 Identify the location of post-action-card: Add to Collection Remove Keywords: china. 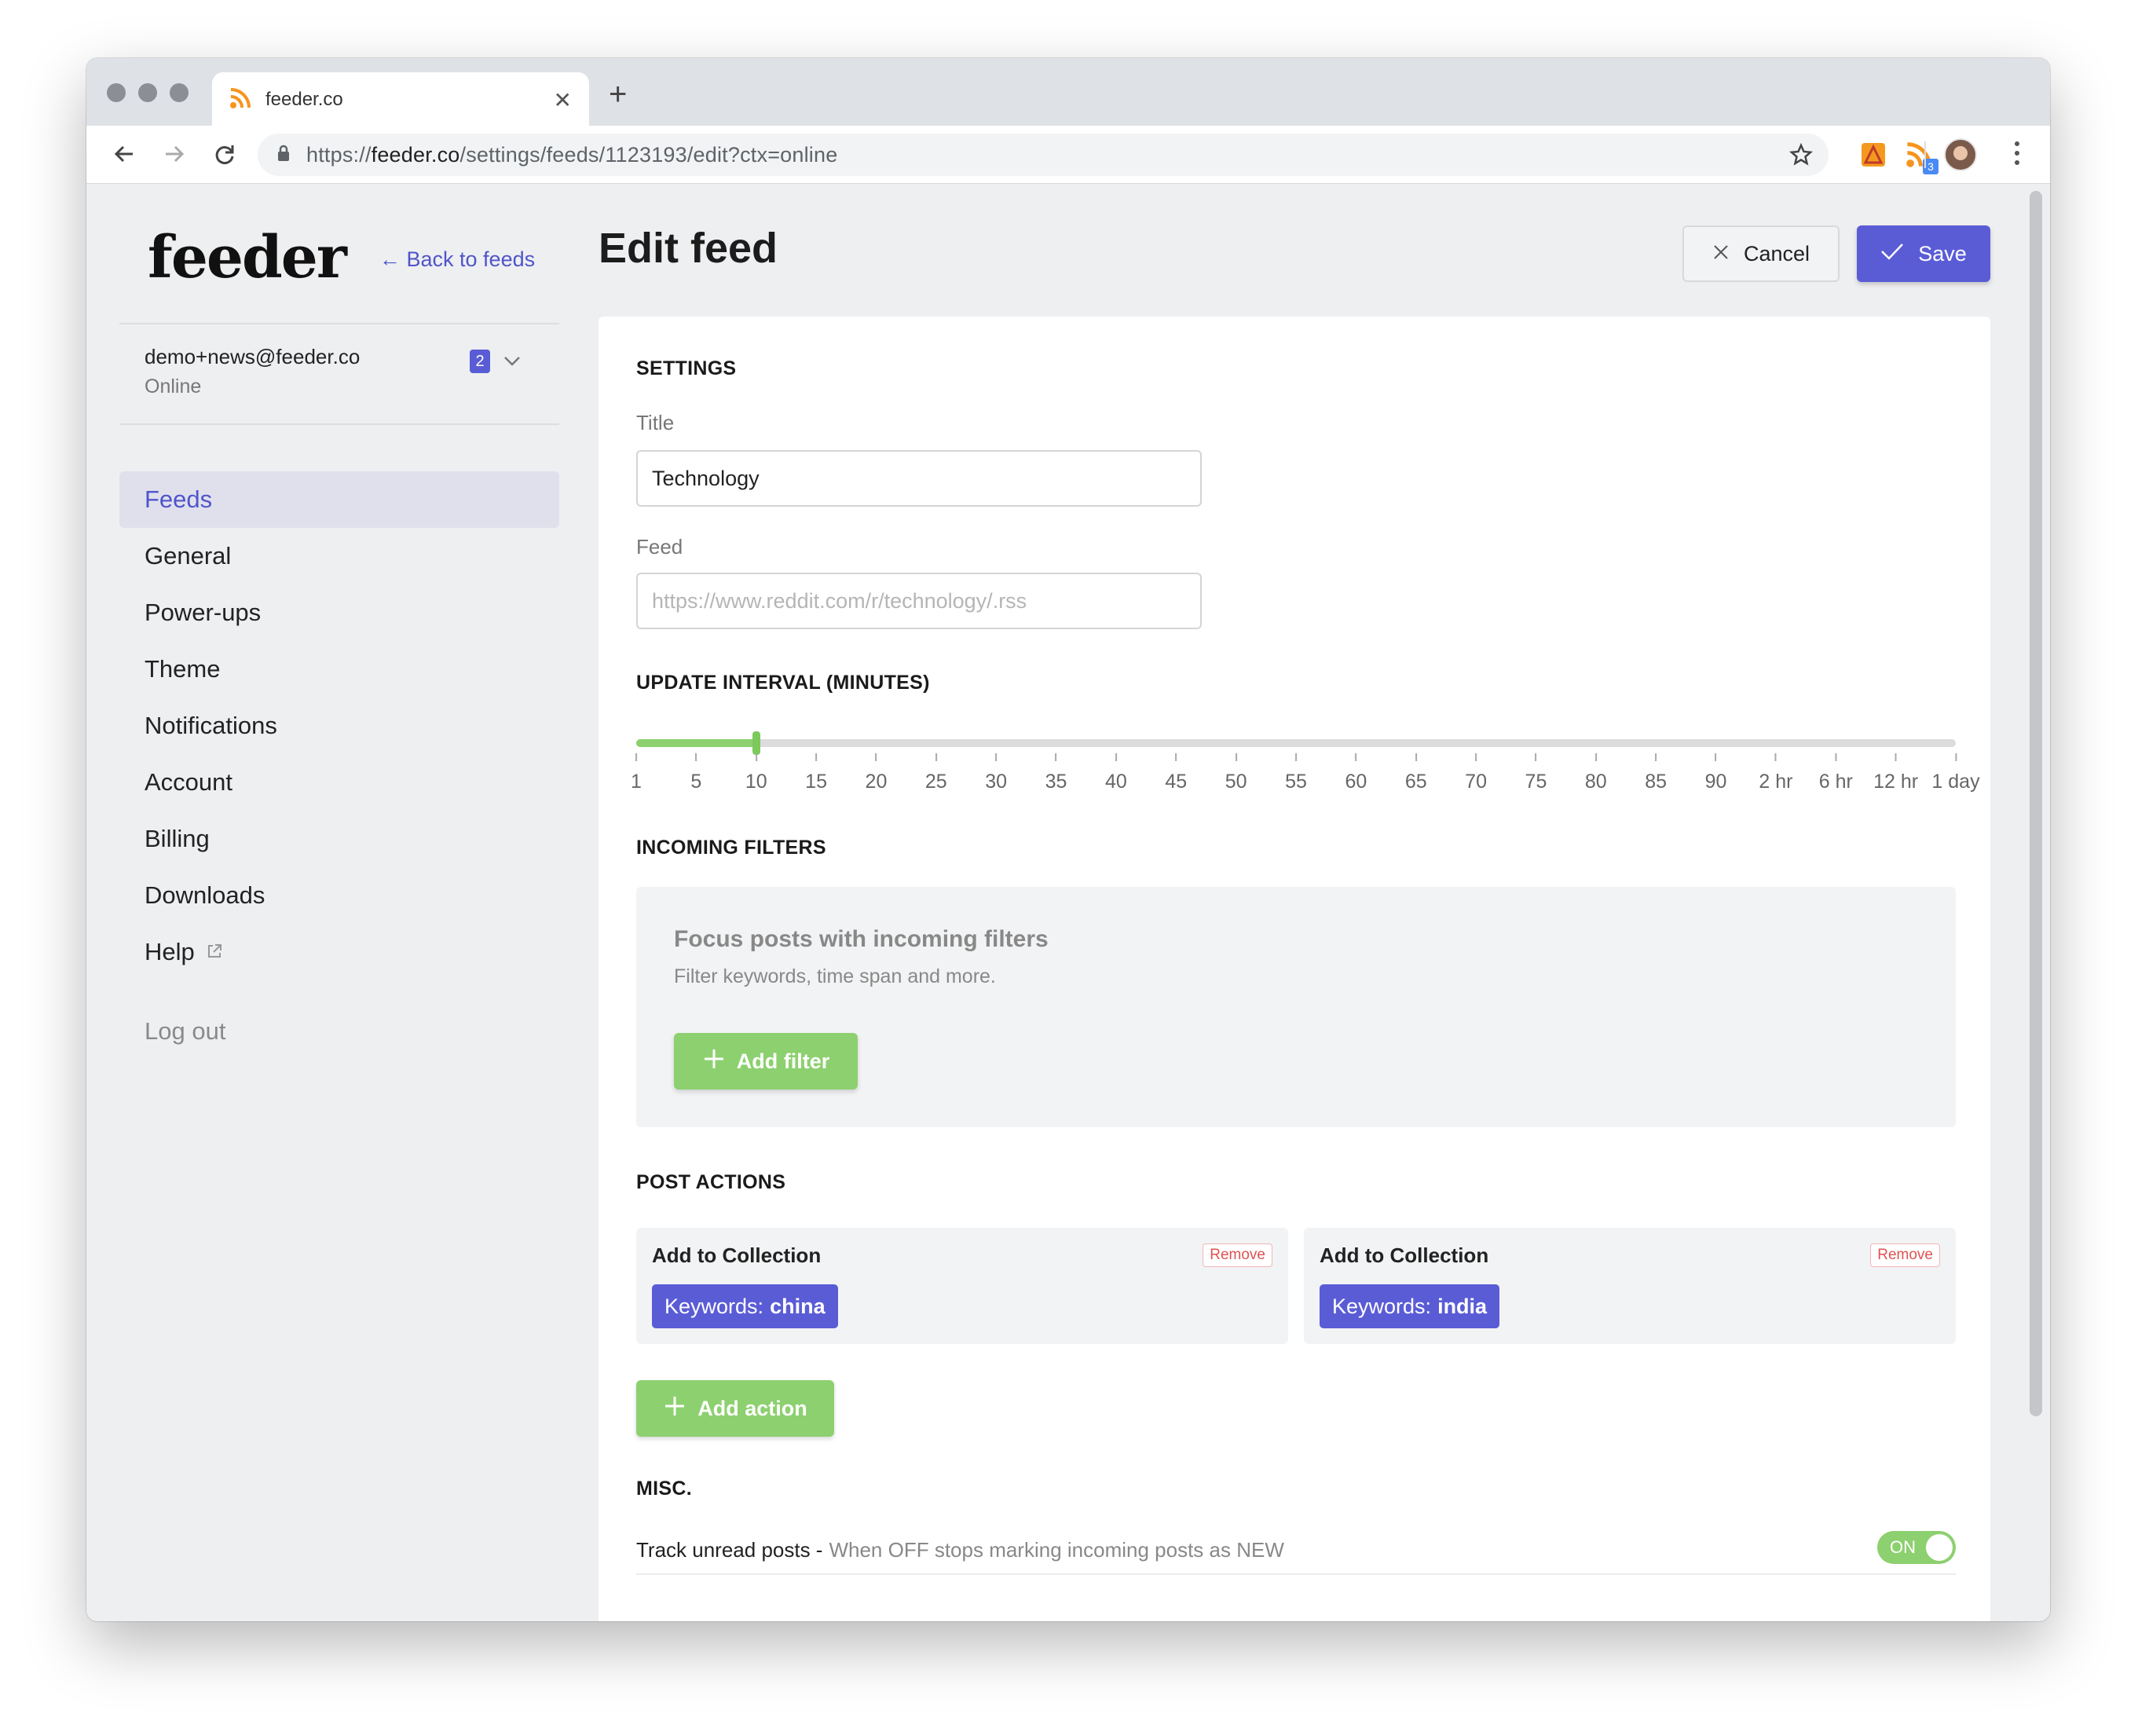
(962, 1286).